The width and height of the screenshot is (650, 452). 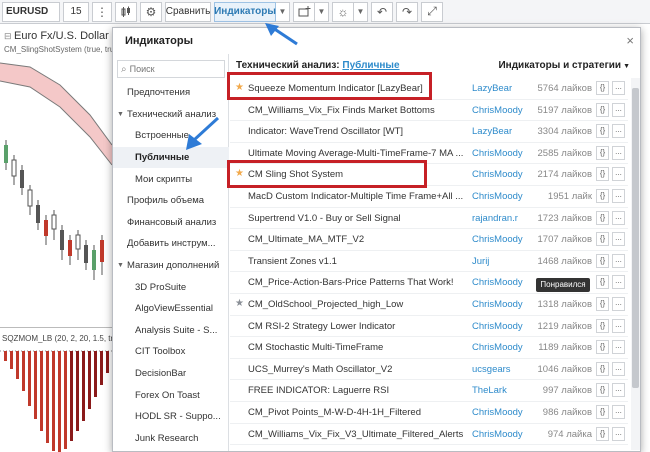 I want to click on idea-dropdown-icon: ▼, so click(x=361, y=11).